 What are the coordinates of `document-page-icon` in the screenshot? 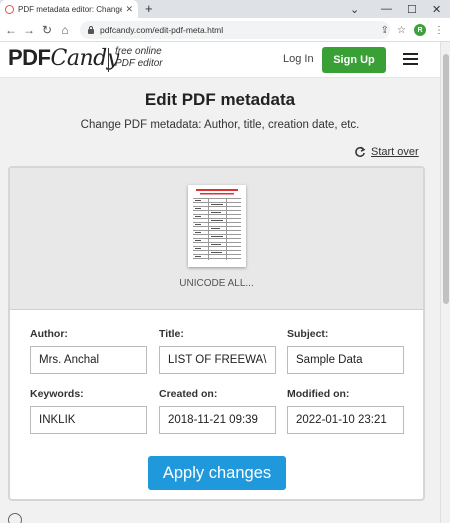 It's located at (217, 224).